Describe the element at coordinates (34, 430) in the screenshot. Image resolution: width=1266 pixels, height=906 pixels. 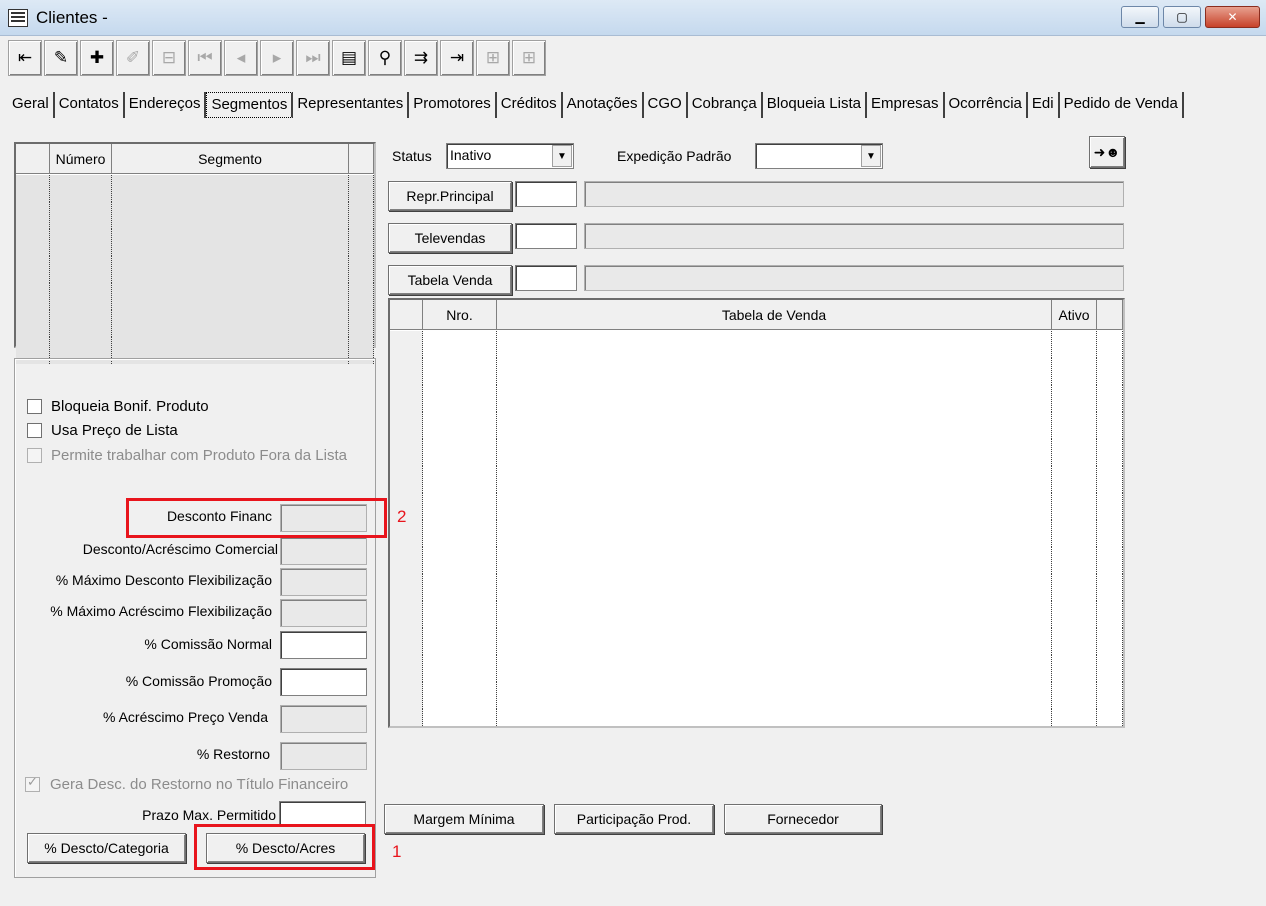
I see `usa-preco-lista-checkbox` at that location.